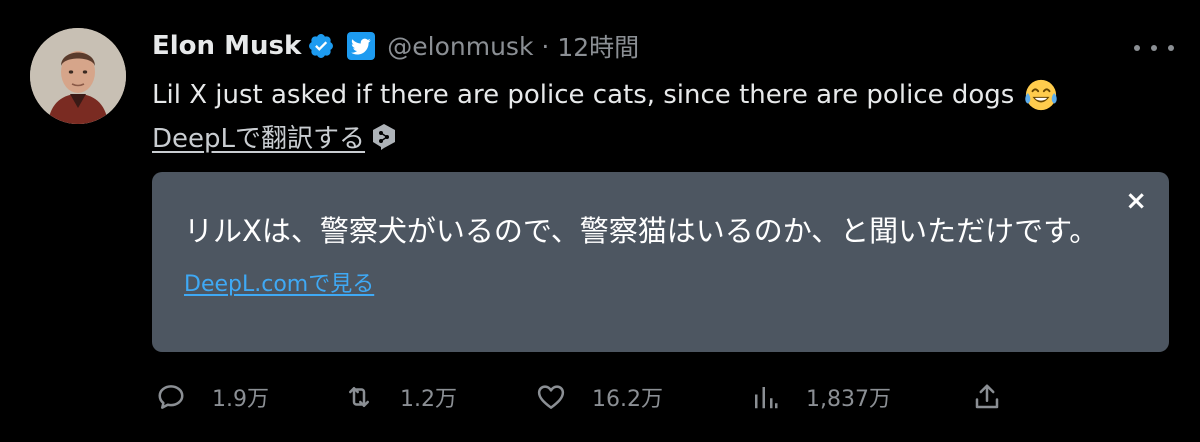  I want to click on avatar-photo, so click(78, 76).